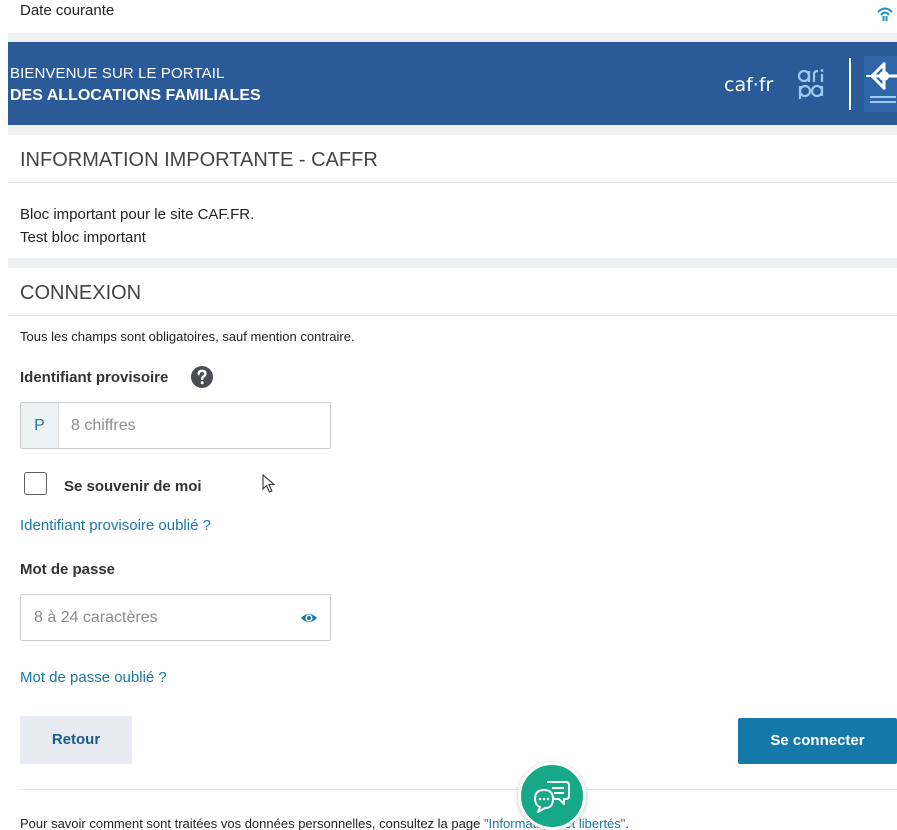 The image size is (897, 830). Describe the element at coordinates (135, 95) in the screenshot. I see `banner-title: DES ALLOCATIONS FAMILIALES` at that location.